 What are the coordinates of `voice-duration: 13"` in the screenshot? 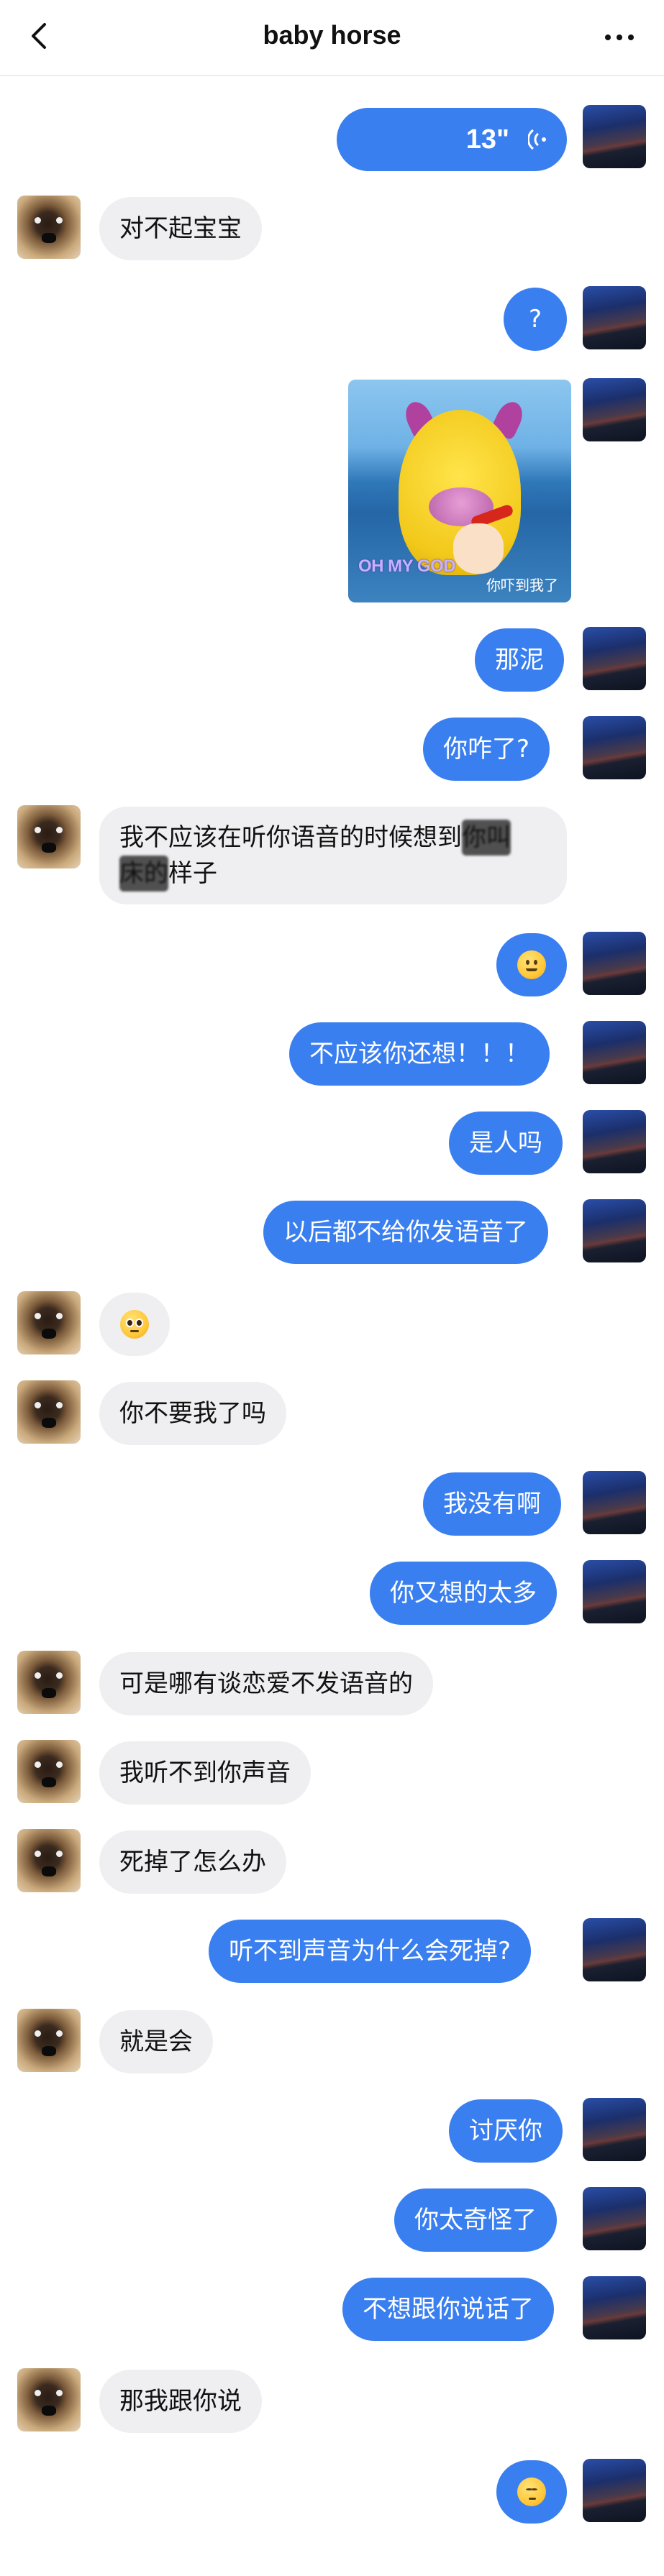 It's located at (487, 139).